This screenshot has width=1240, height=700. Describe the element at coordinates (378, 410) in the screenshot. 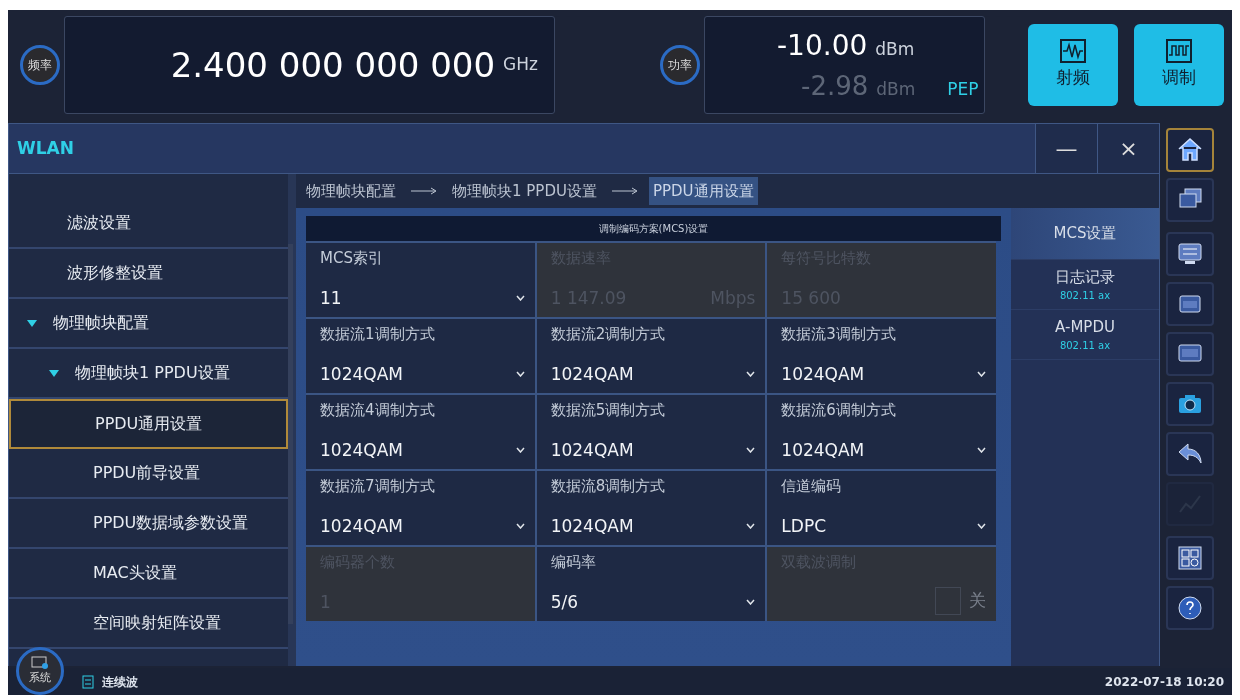

I see `field-label: 数据流4调制方式` at that location.